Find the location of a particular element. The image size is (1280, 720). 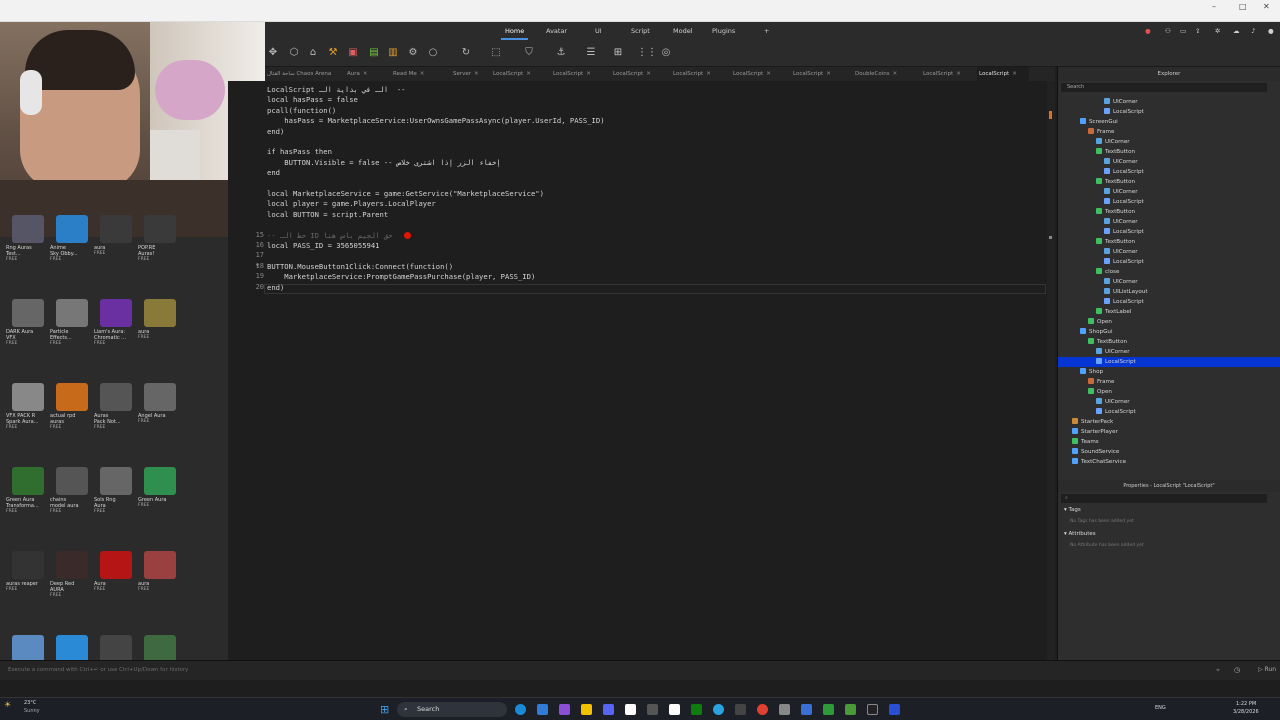

toolbox-item: Green Aura FREE is located at coordinates (160, 487).